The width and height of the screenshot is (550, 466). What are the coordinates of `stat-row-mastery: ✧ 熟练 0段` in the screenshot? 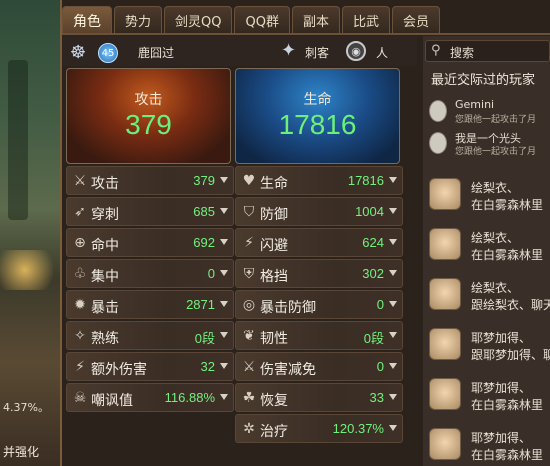 It's located at (150, 335).